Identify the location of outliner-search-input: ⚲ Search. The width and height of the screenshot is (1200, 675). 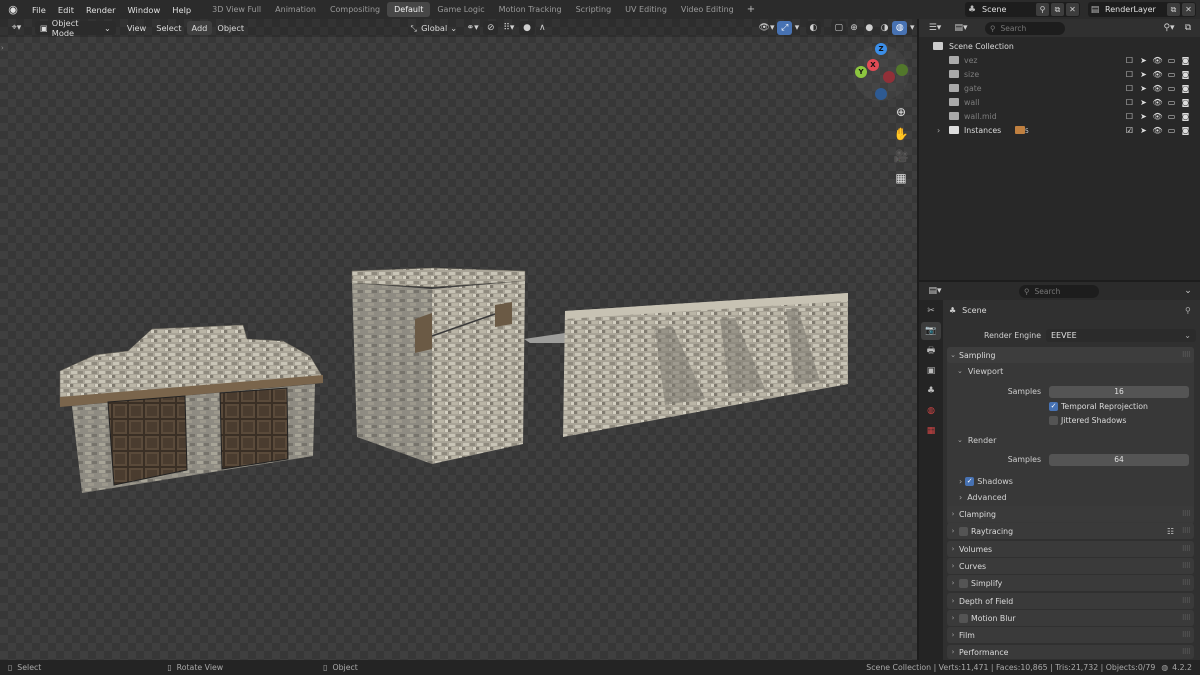
(1025, 28).